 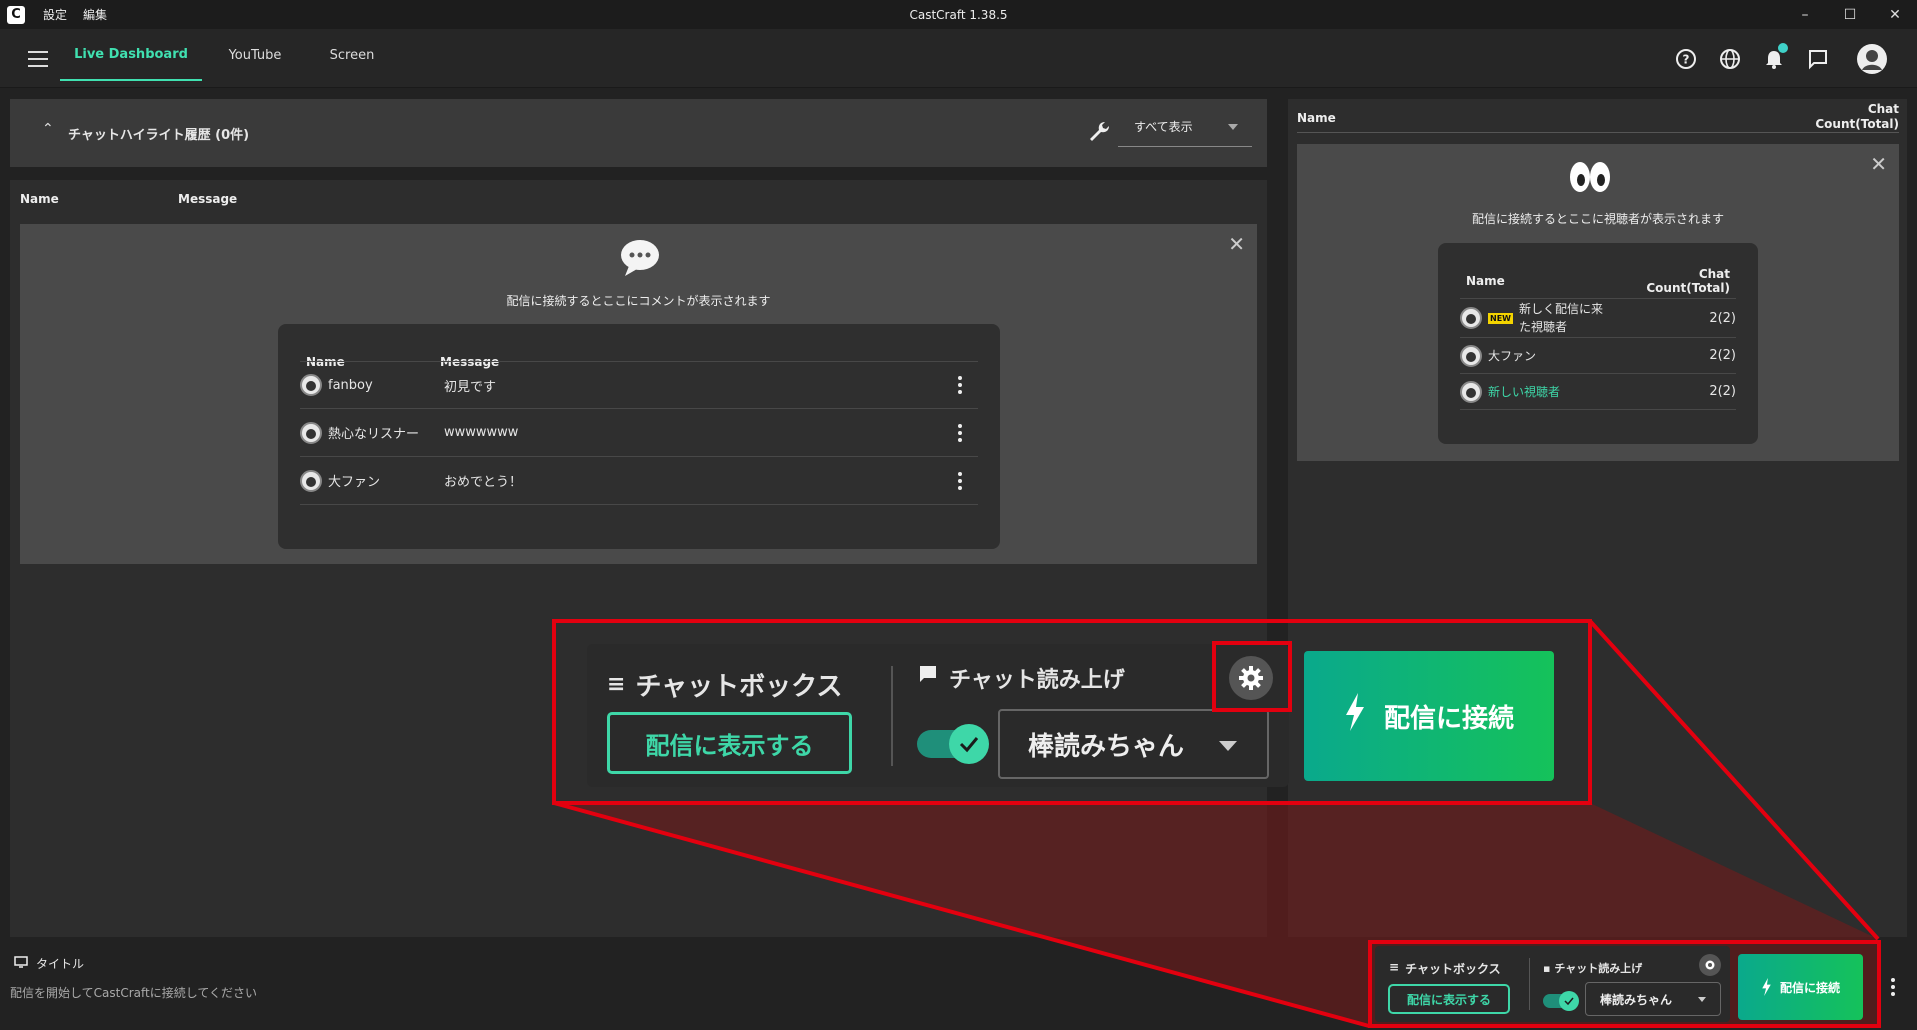 I want to click on wrench-icon, so click(x=1098, y=131).